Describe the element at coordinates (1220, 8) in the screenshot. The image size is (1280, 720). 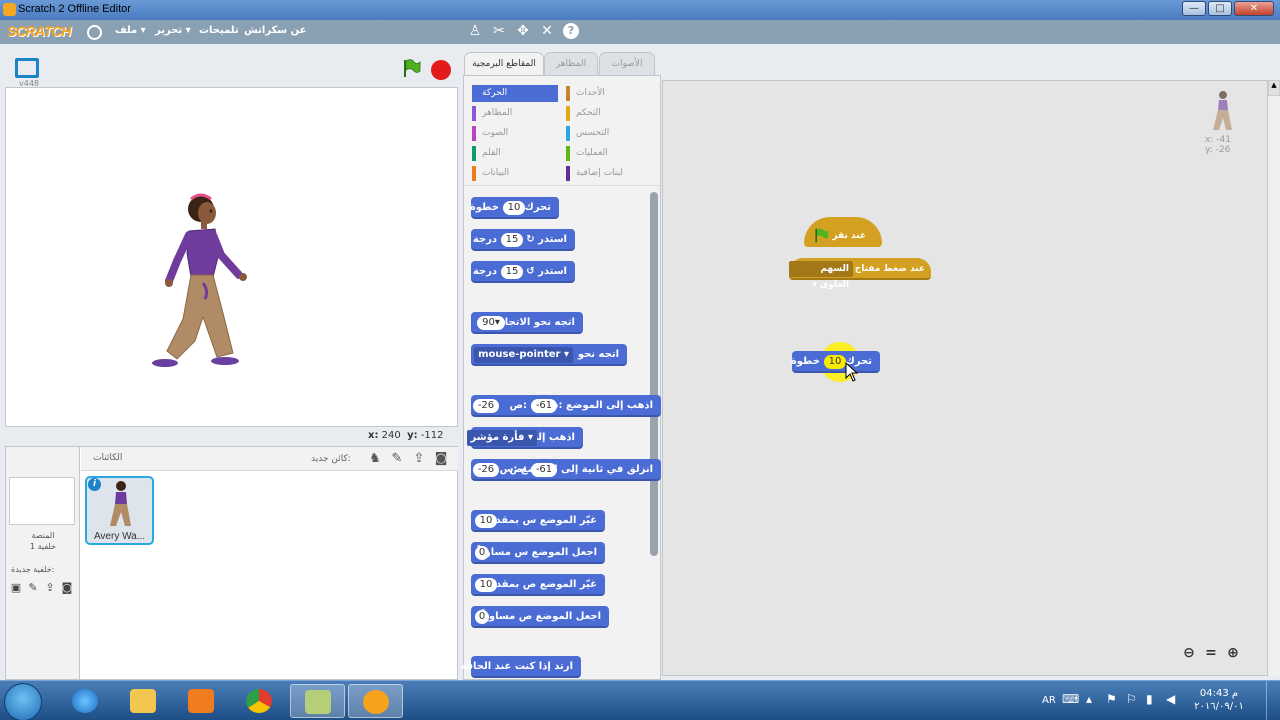
I see `maximize-button: □` at that location.